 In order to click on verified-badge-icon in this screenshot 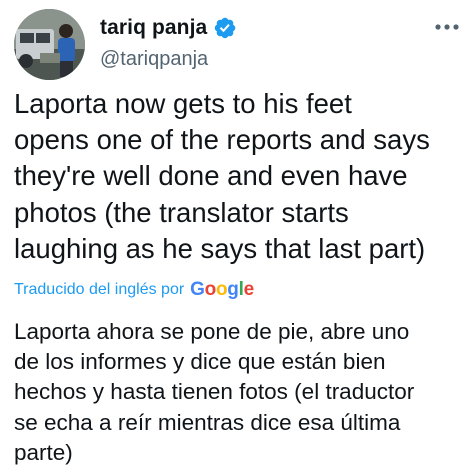, I will do `click(225, 28)`.